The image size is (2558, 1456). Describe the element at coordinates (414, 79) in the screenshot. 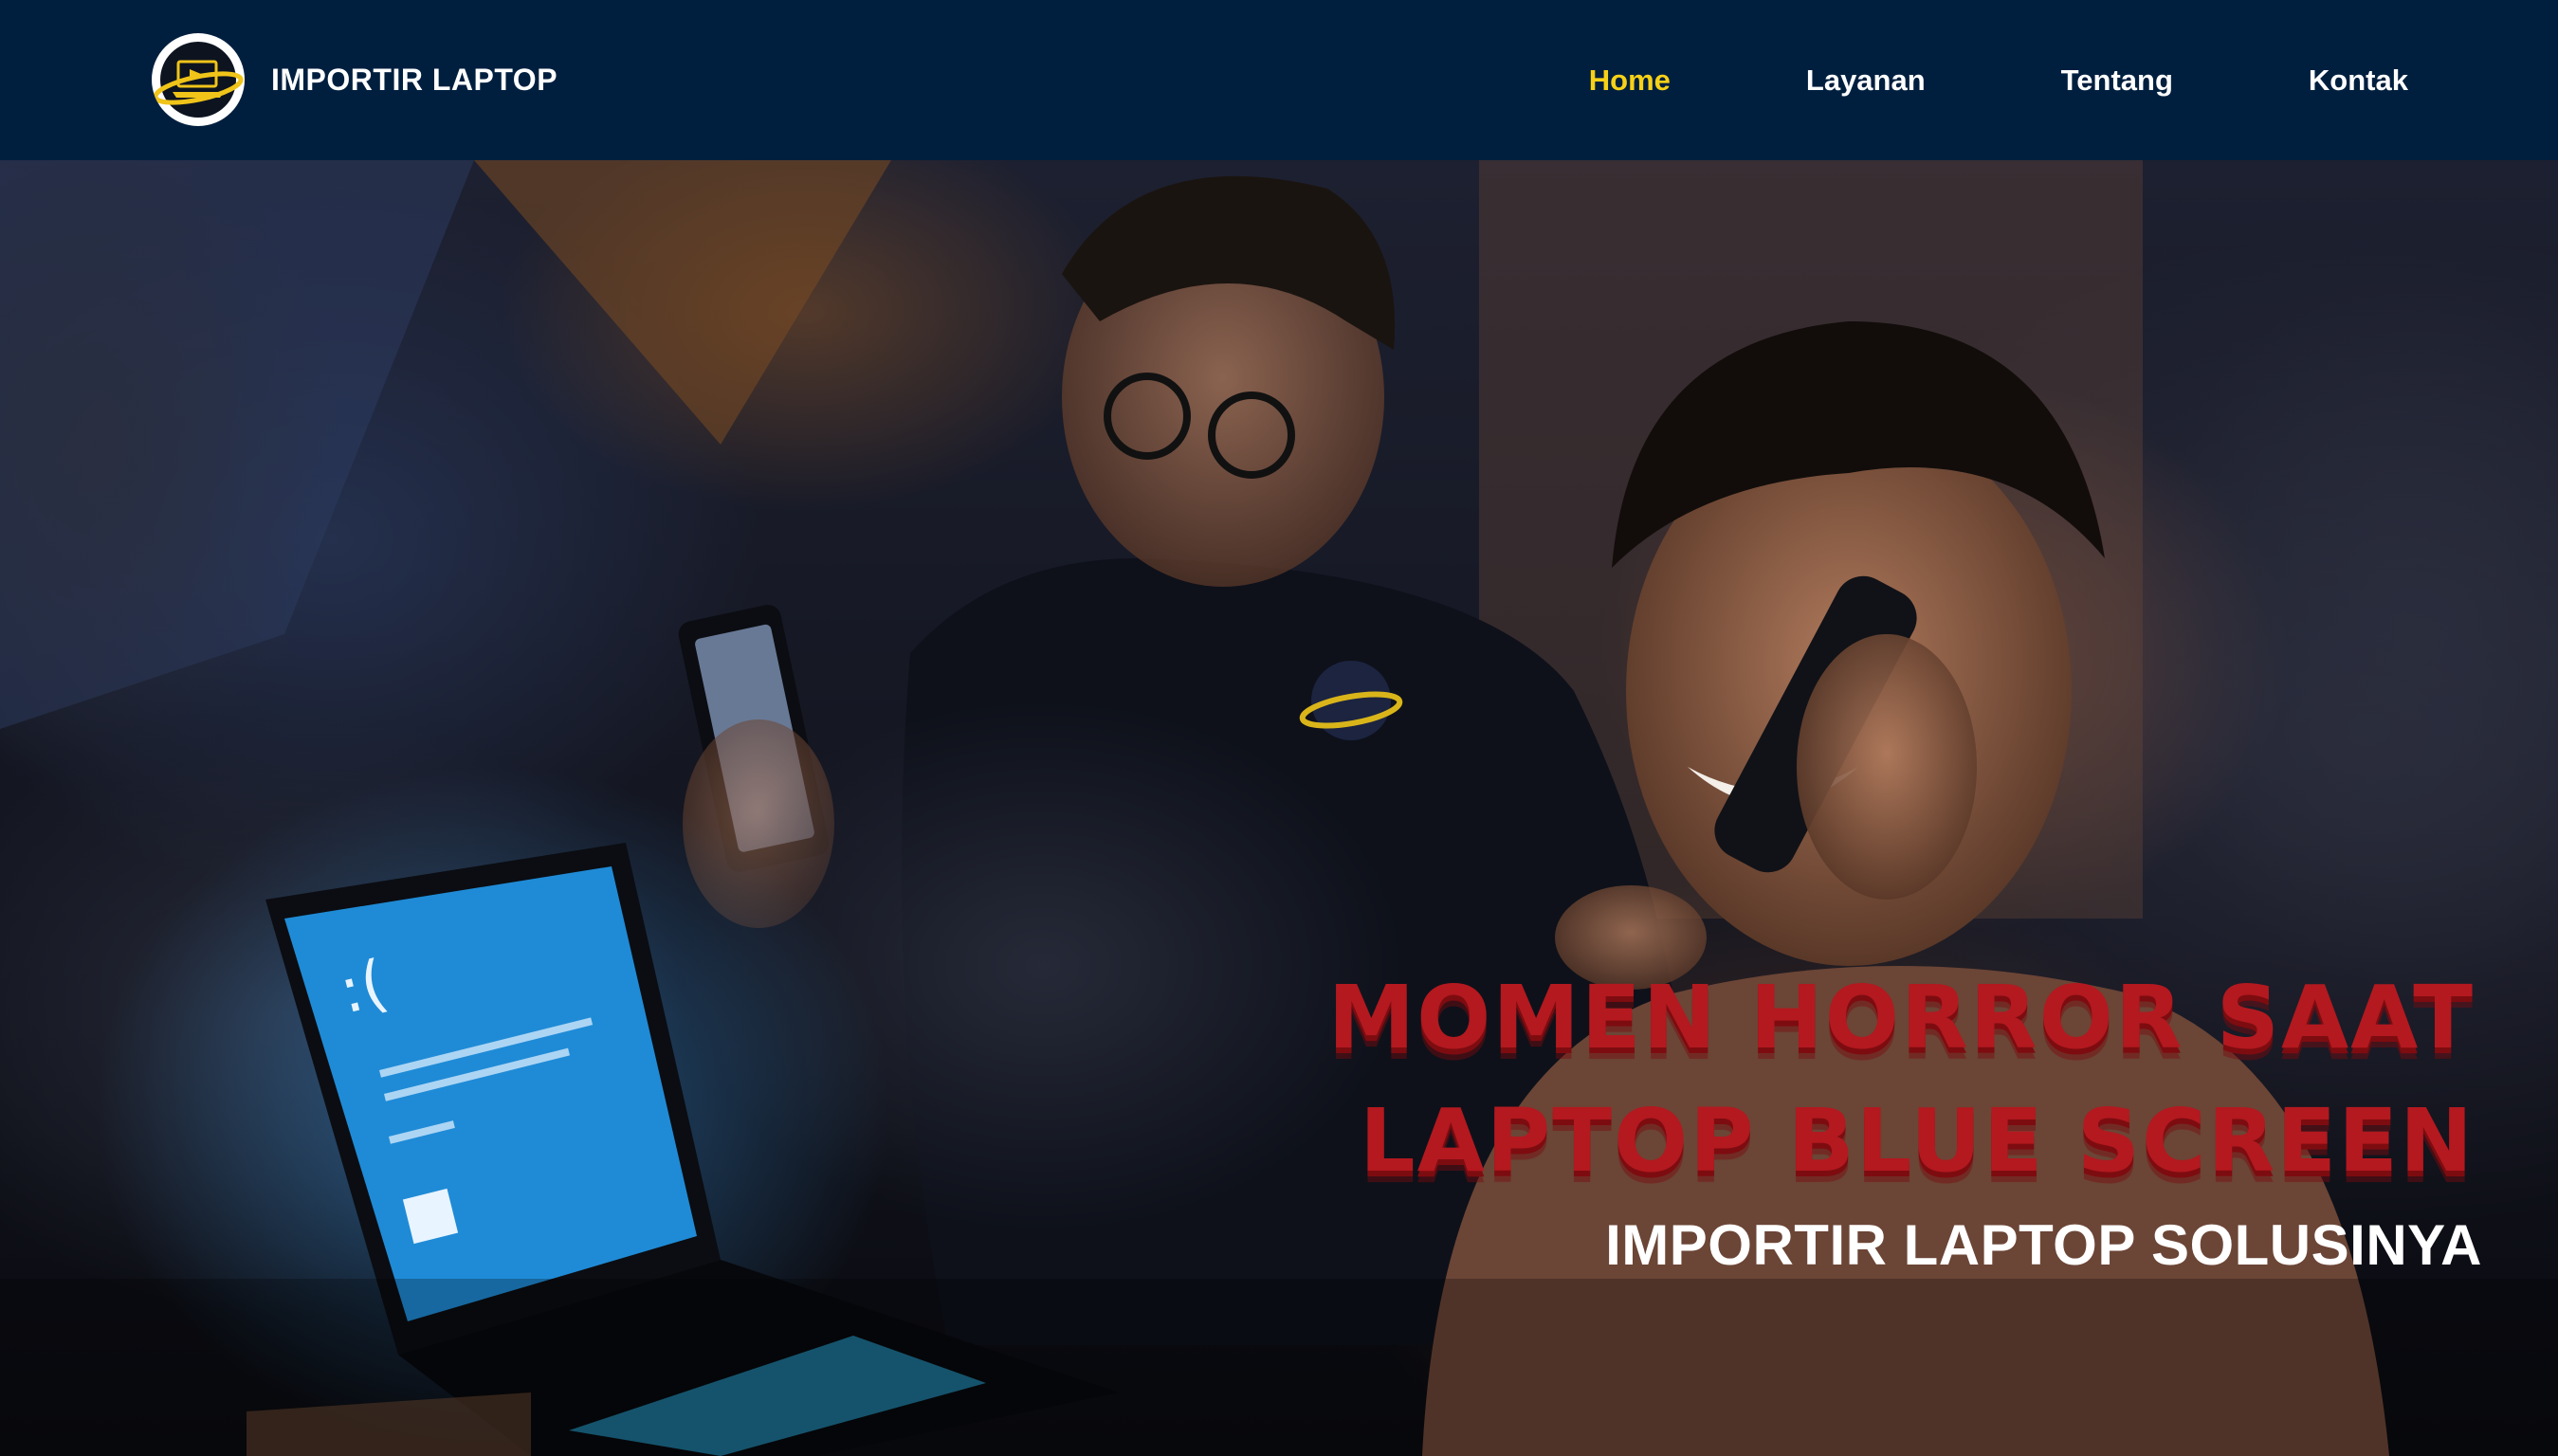

I see `brand-name: IMPORTIR LAPTOP` at that location.